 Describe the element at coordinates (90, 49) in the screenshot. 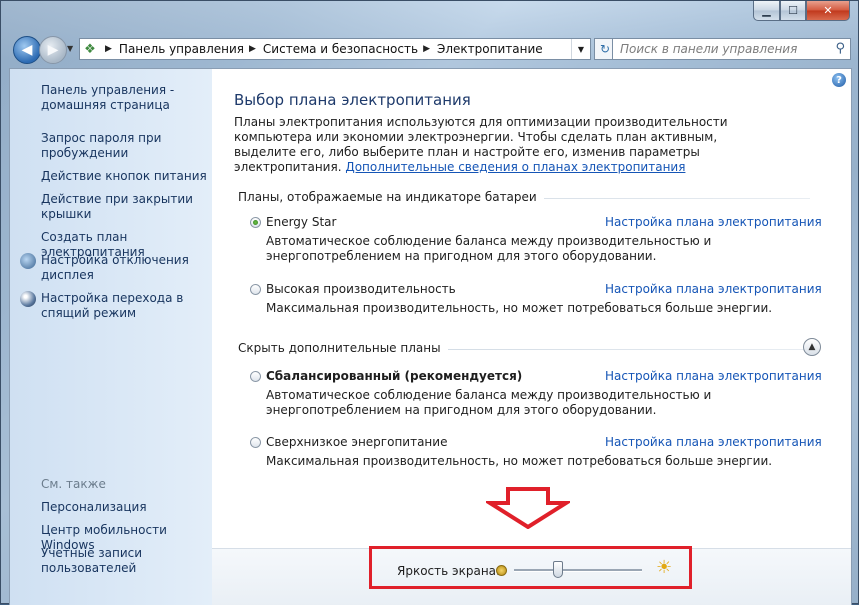

I see `control-panel-icon: ❖` at that location.